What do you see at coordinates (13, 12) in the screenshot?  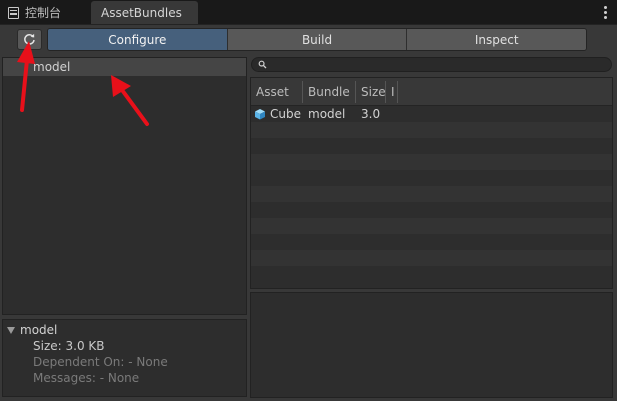 I see `console-icon` at bounding box center [13, 12].